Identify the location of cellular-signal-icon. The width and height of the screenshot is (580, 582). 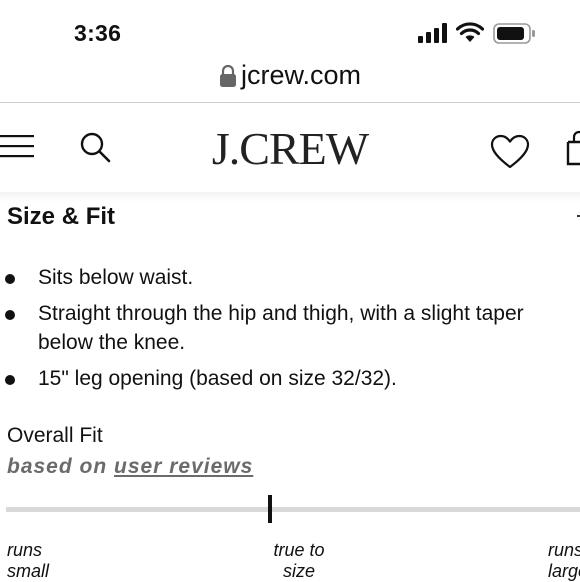
(432, 33).